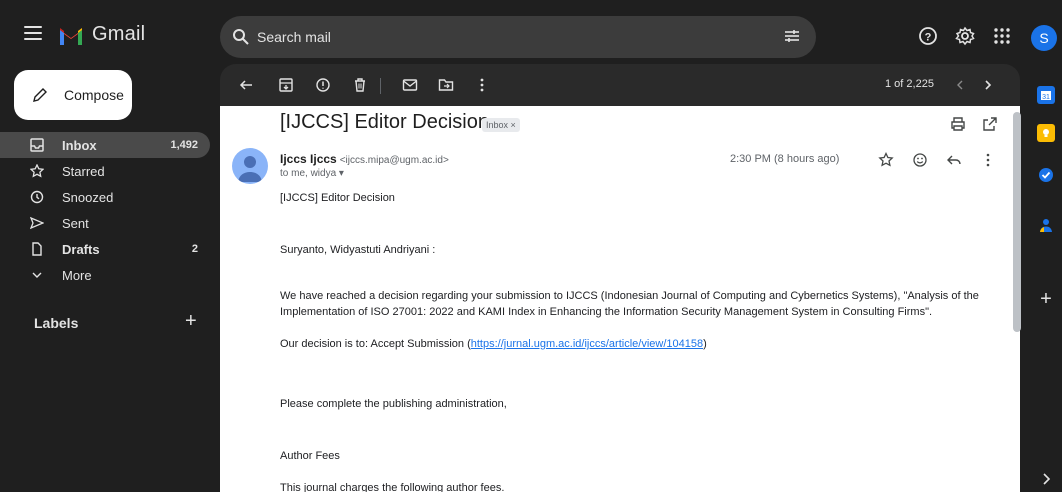 This screenshot has width=1062, height=492. I want to click on mark-unread-icon, so click(410, 85).